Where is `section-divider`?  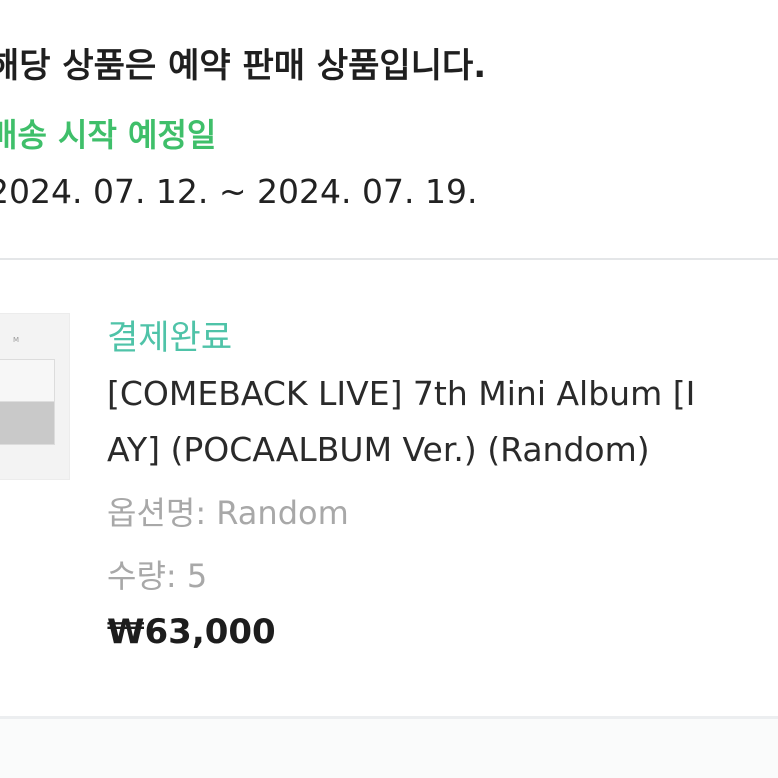 section-divider is located at coordinates (389, 259).